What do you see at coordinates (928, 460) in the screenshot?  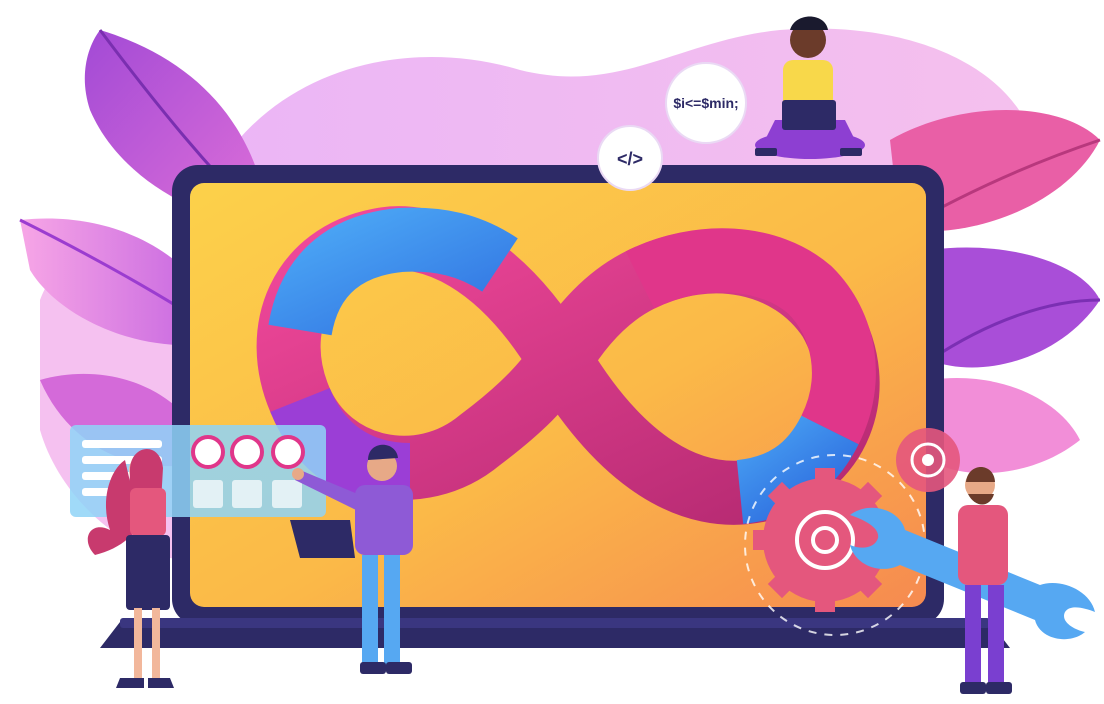 I see `gear-icon` at bounding box center [928, 460].